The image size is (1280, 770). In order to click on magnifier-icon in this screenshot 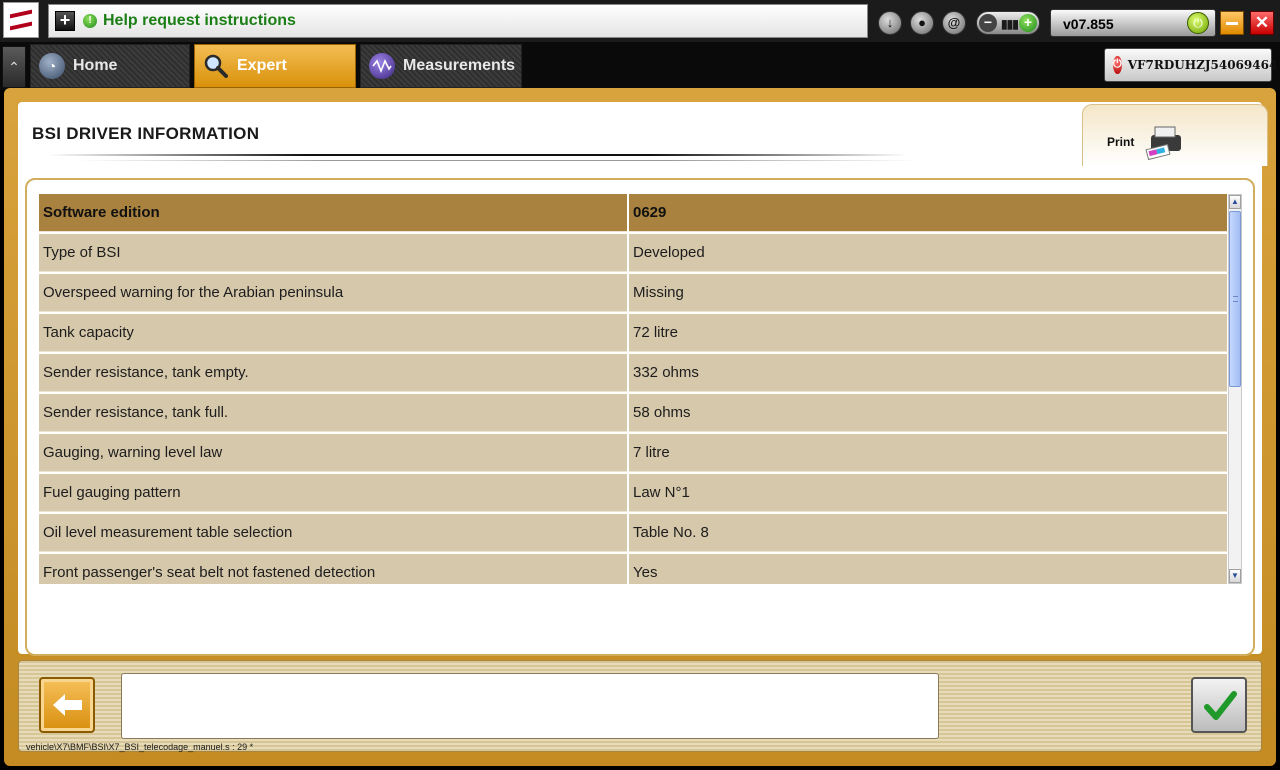, I will do `click(216, 66)`.